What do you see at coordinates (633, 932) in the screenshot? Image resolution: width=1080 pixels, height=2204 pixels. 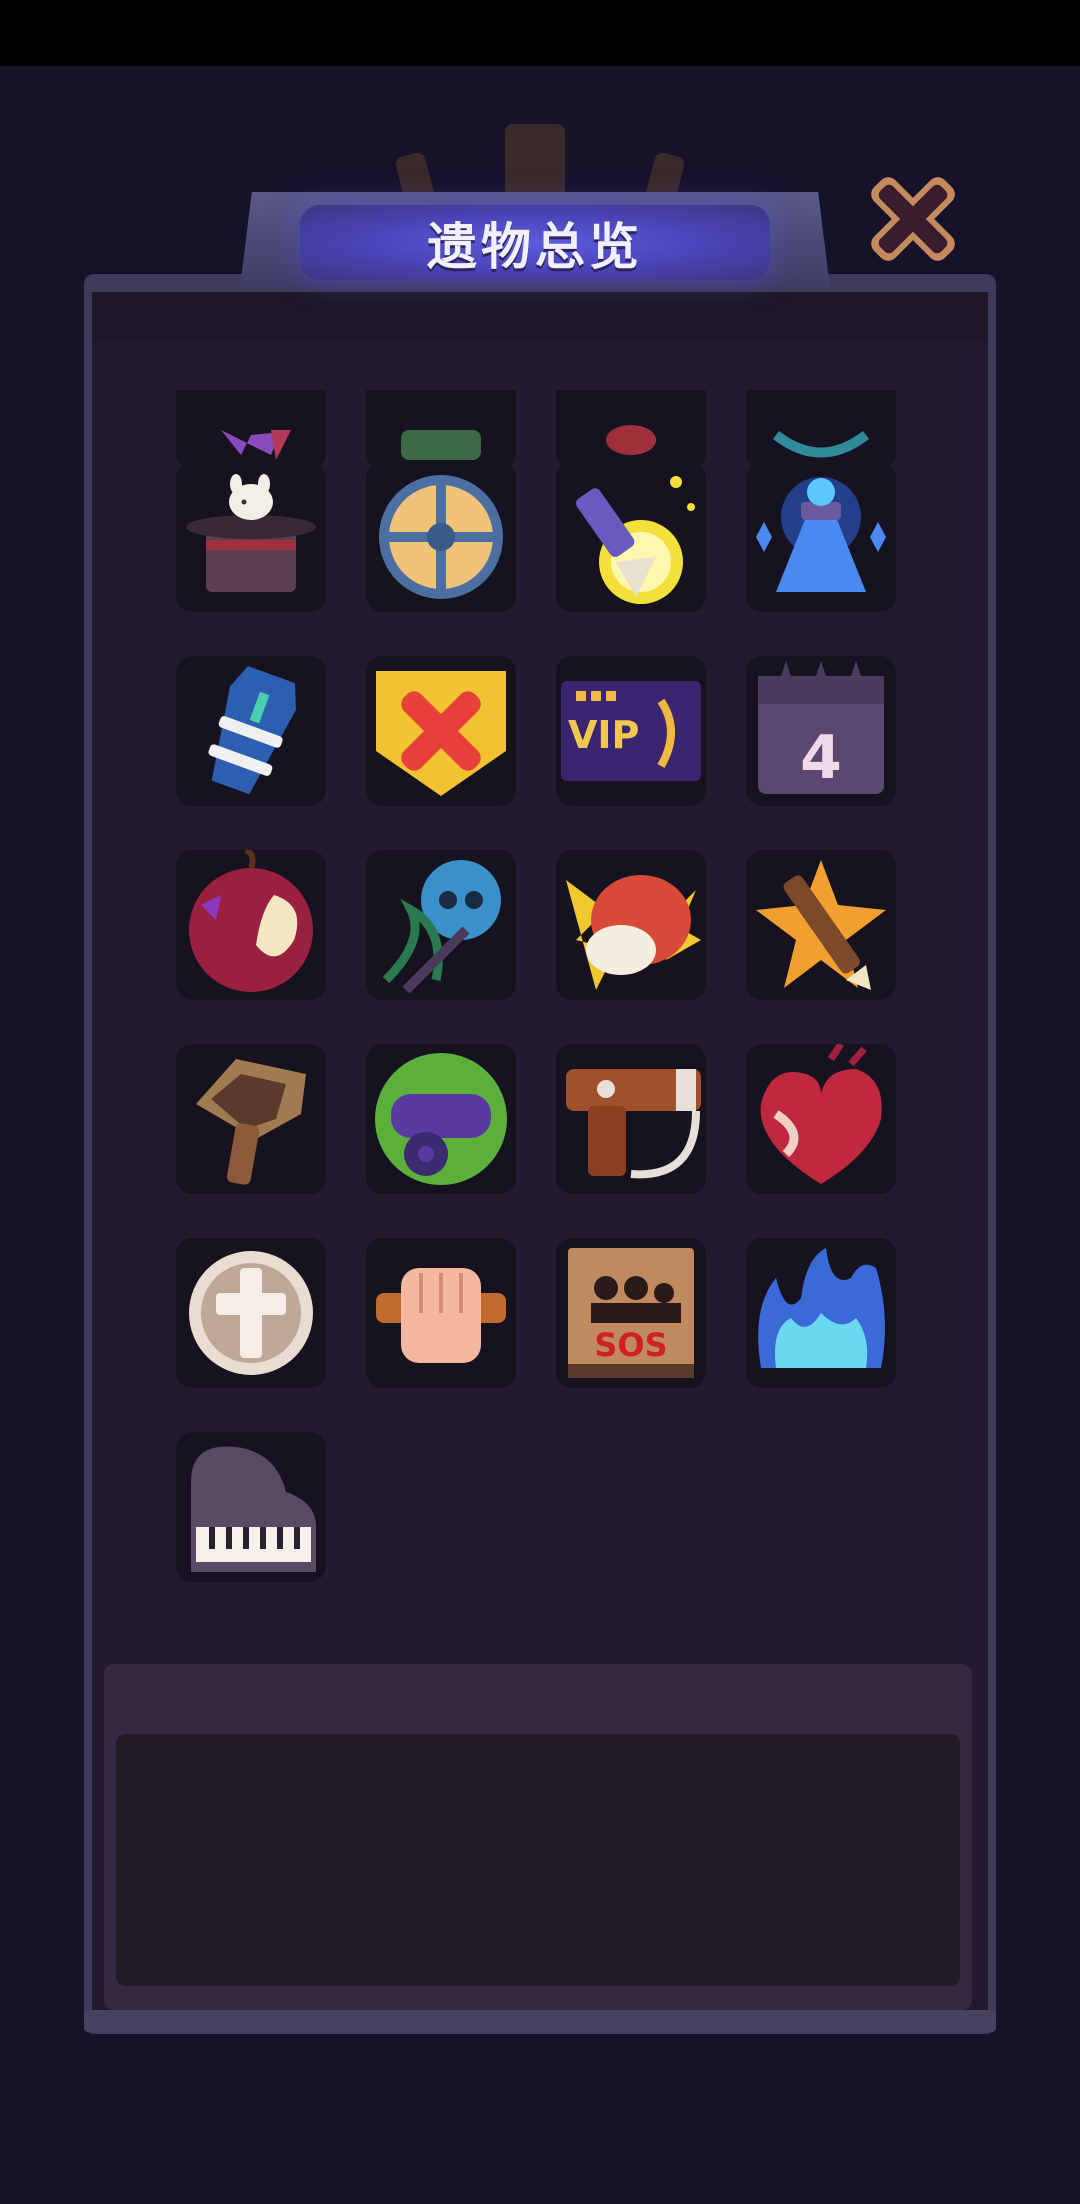 I see `raw-steak-icon` at bounding box center [633, 932].